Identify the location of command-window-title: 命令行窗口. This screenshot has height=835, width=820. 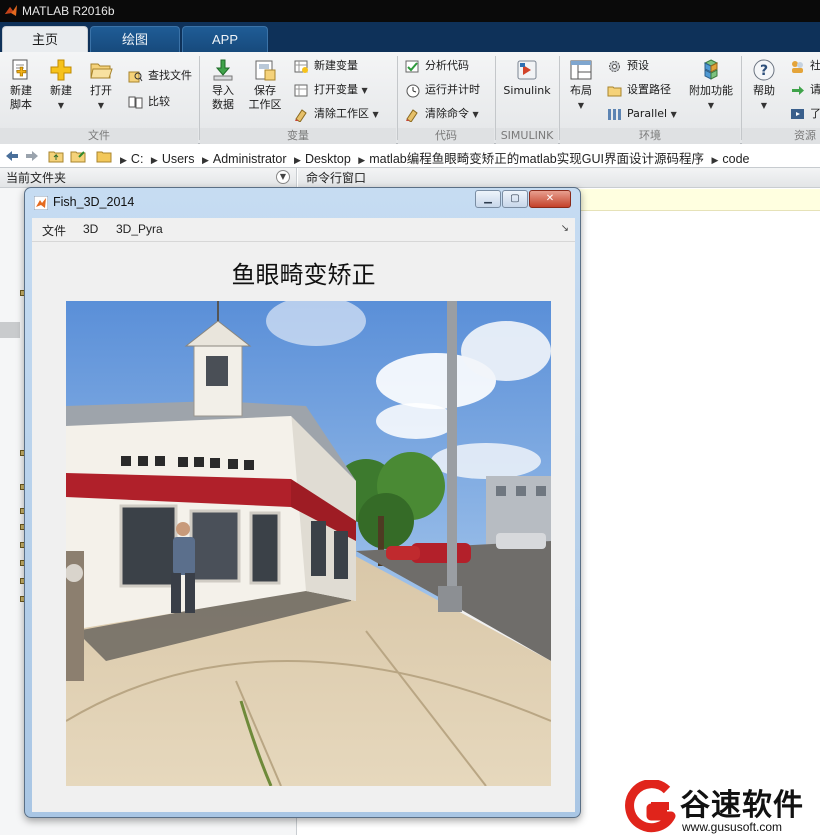
(336, 178).